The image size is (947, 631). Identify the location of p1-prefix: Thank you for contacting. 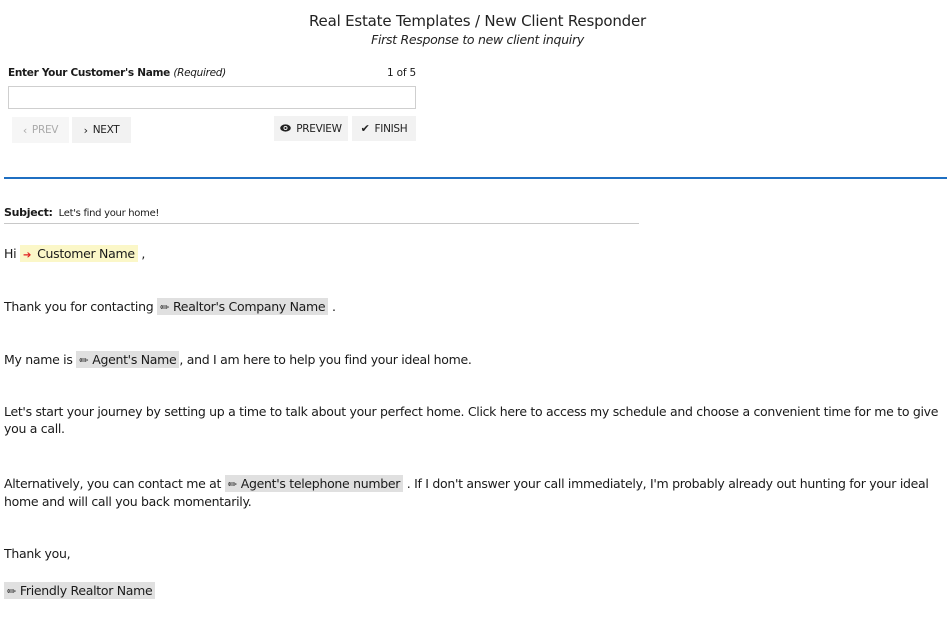
(79, 306).